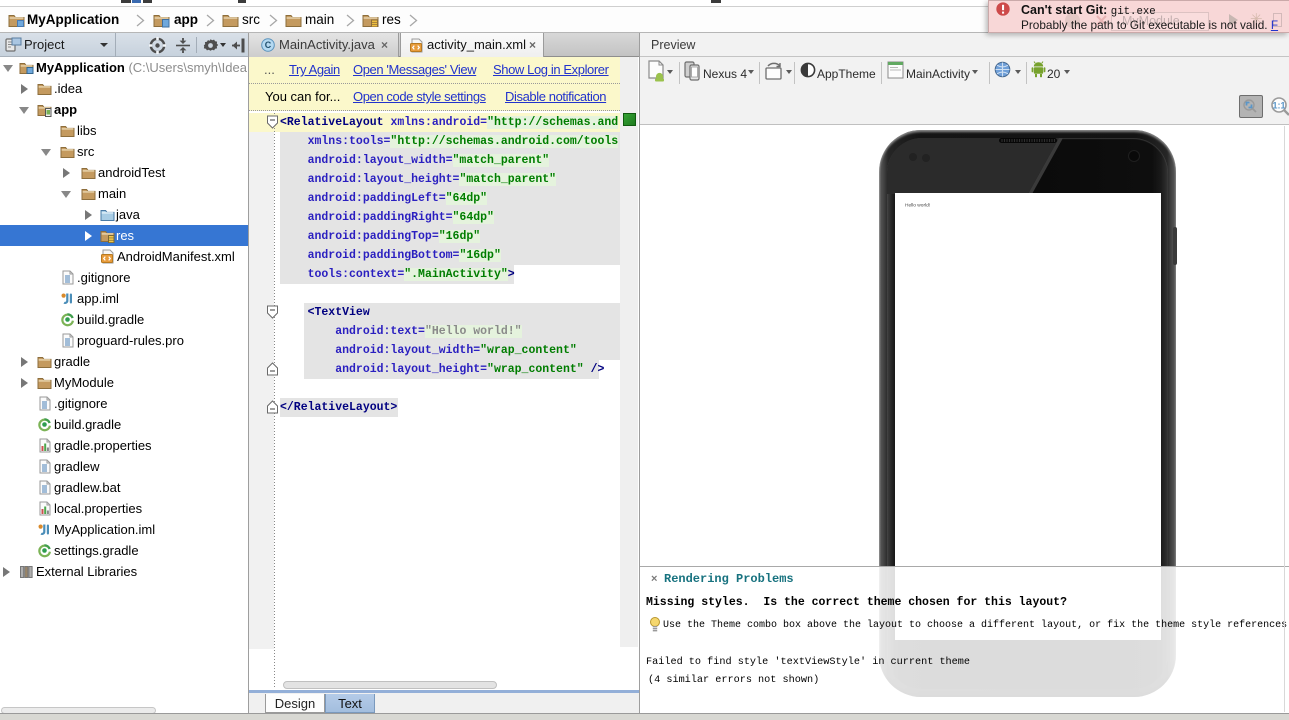 This screenshot has height=720, width=1289. Describe the element at coordinates (268, 45) in the screenshot. I see `svg-text: C` at that location.